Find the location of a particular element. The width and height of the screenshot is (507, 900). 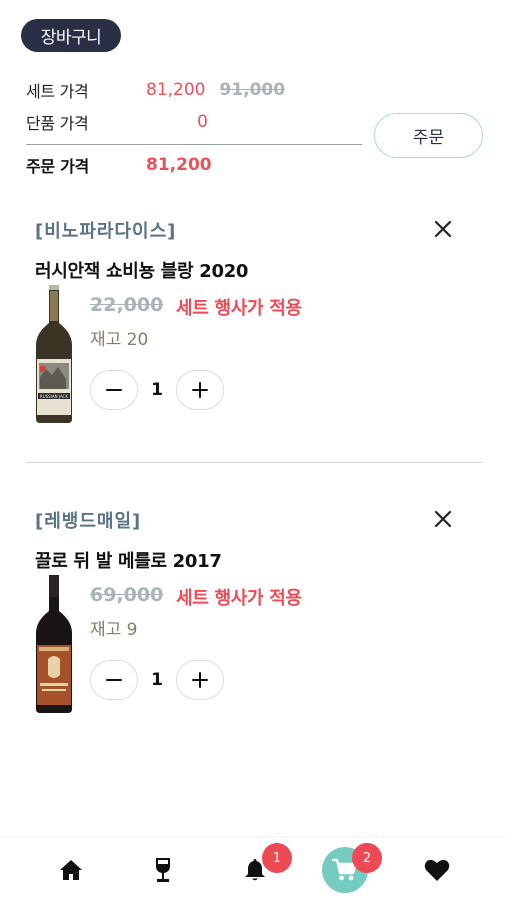

wine-name: 러시안잭 쇼비뇽 블랑 2020 is located at coordinates (142, 271).